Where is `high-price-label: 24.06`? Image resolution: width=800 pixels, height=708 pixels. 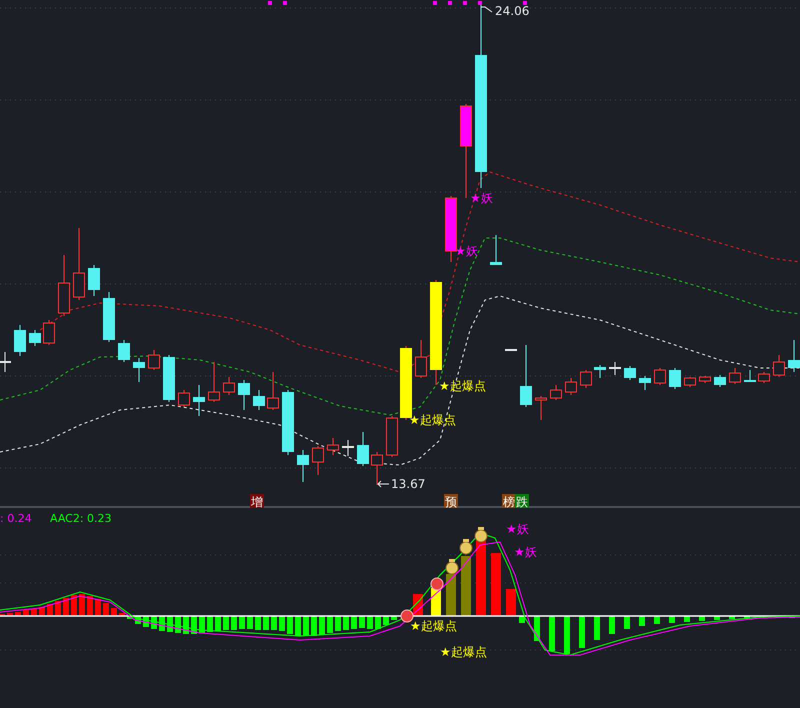 high-price-label: 24.06 is located at coordinates (505, 11).